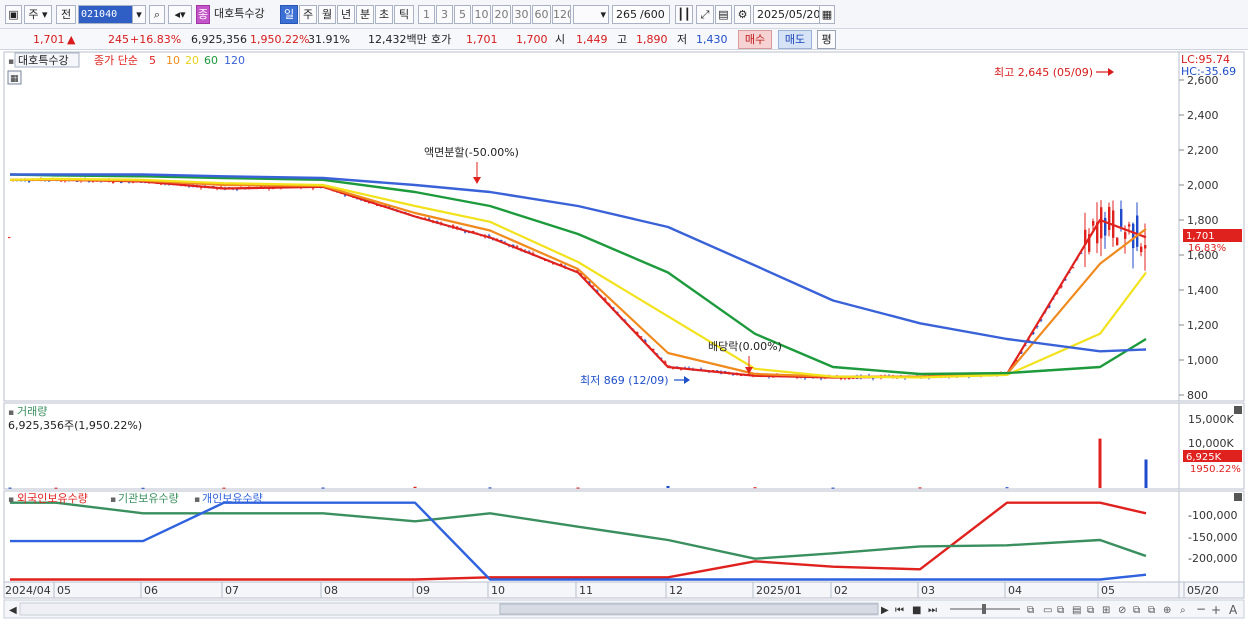 The image size is (1248, 624). What do you see at coordinates (13, 610) in the screenshot?
I see `scroll-left-icon: ◀` at bounding box center [13, 610].